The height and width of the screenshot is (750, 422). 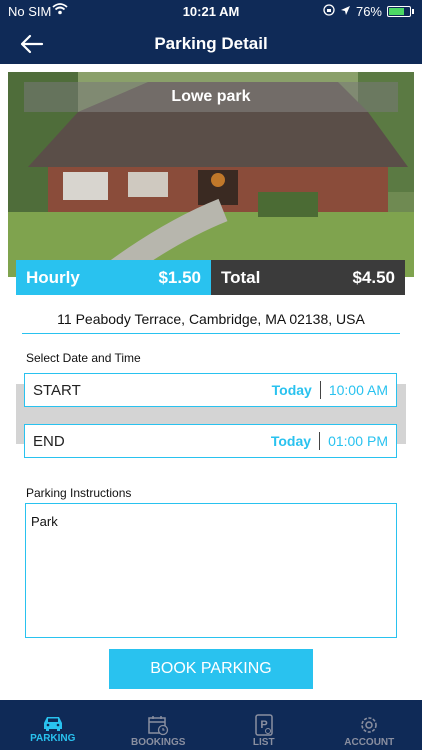 What do you see at coordinates (358, 390) in the screenshot?
I see `start-time: 10:00 AM` at bounding box center [358, 390].